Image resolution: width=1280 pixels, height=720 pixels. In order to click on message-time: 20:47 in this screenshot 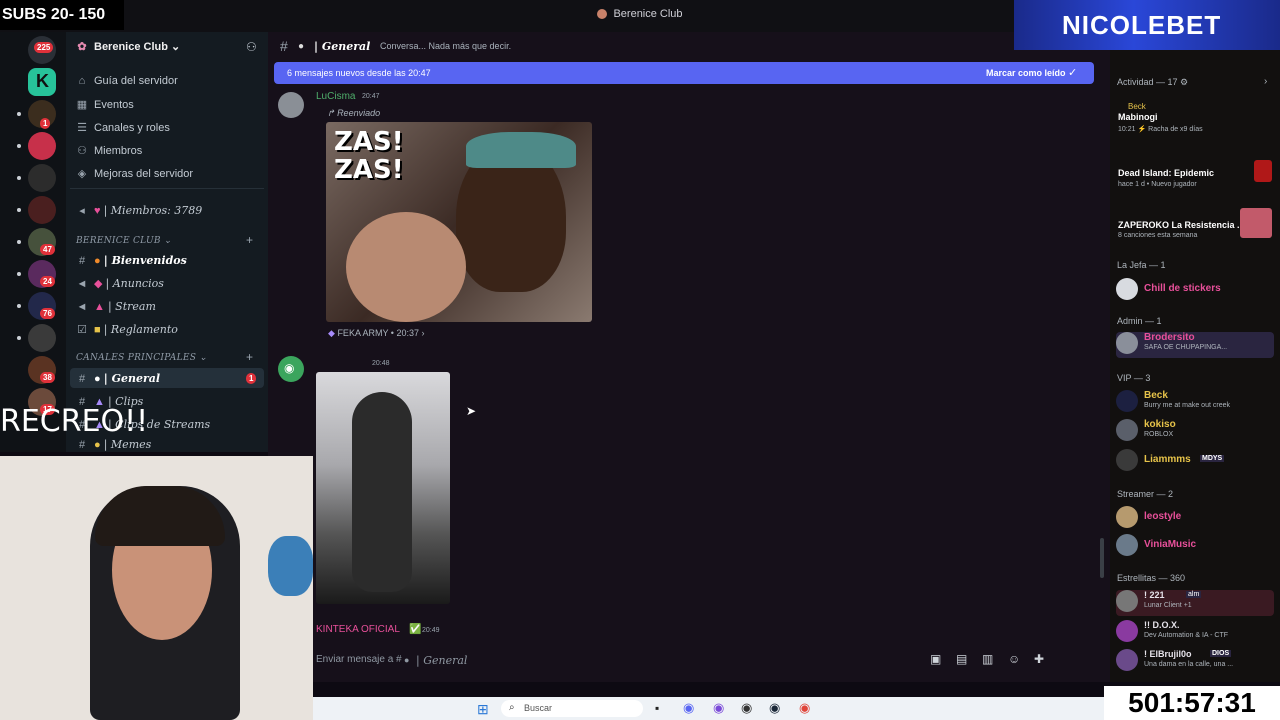, I will do `click(371, 96)`.